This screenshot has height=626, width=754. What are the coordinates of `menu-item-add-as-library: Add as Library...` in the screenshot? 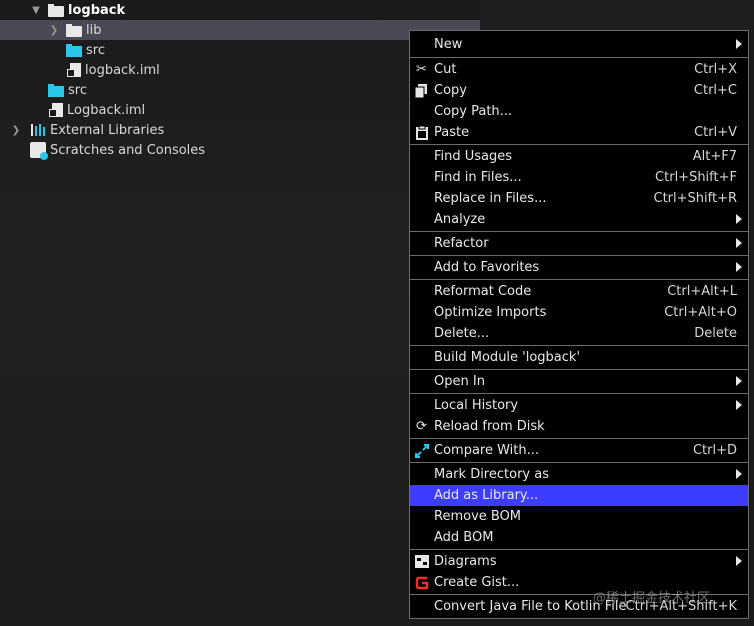 It's located at (579, 495).